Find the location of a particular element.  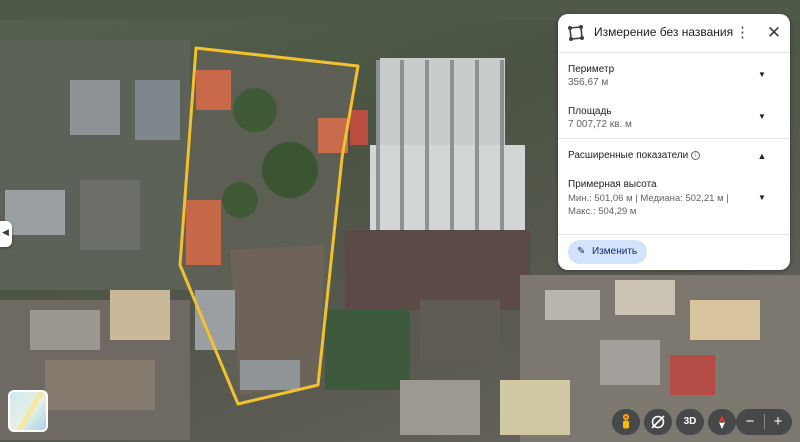

height-label: Примерная высота is located at coordinates (612, 184).